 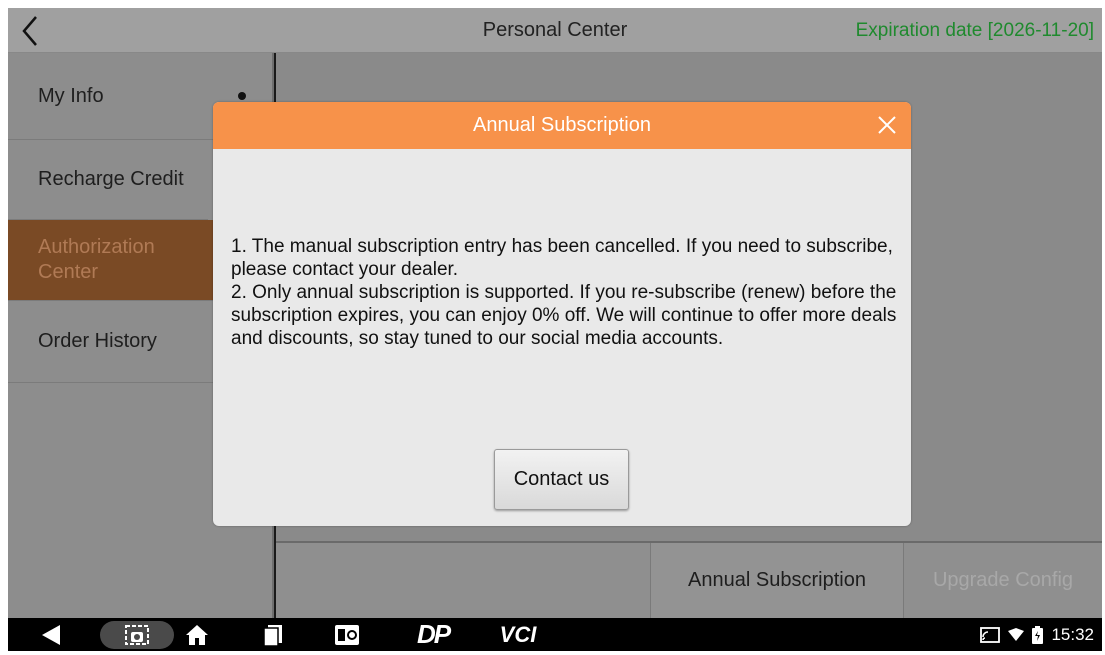 I want to click on dialog-header: Annual Subscription, so click(x=562, y=125).